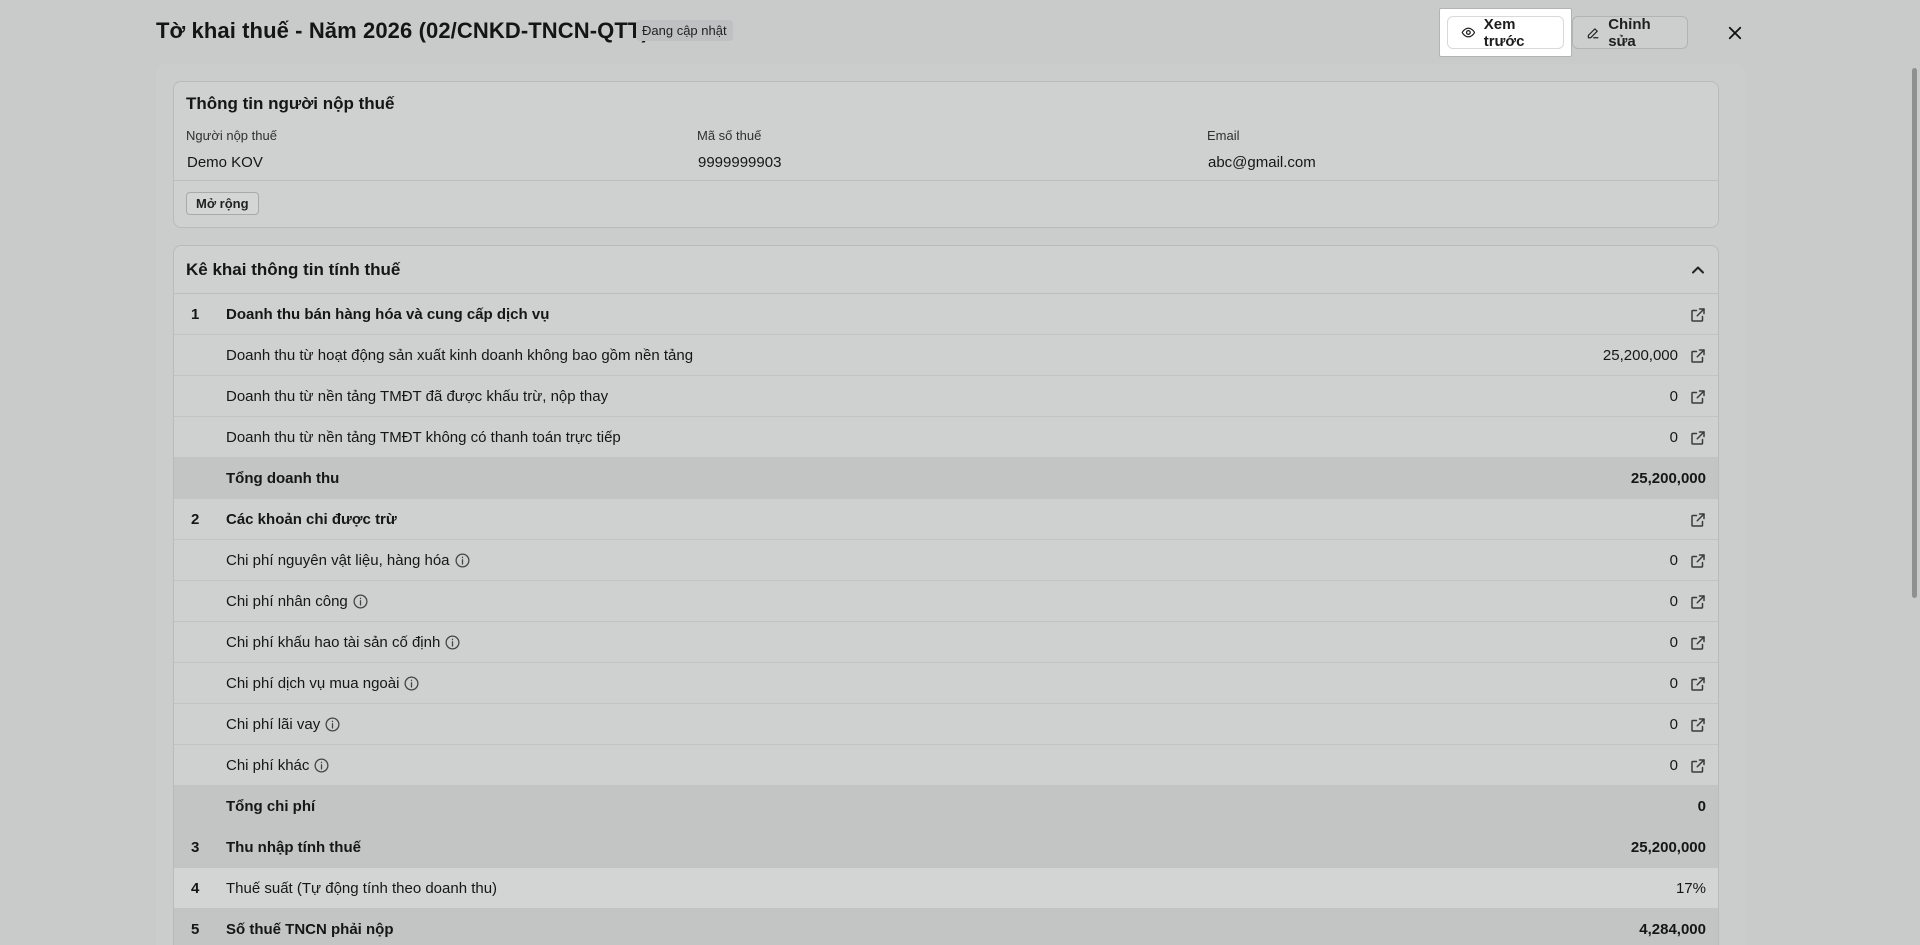 The width and height of the screenshot is (1920, 945). I want to click on close-button, so click(1735, 33).